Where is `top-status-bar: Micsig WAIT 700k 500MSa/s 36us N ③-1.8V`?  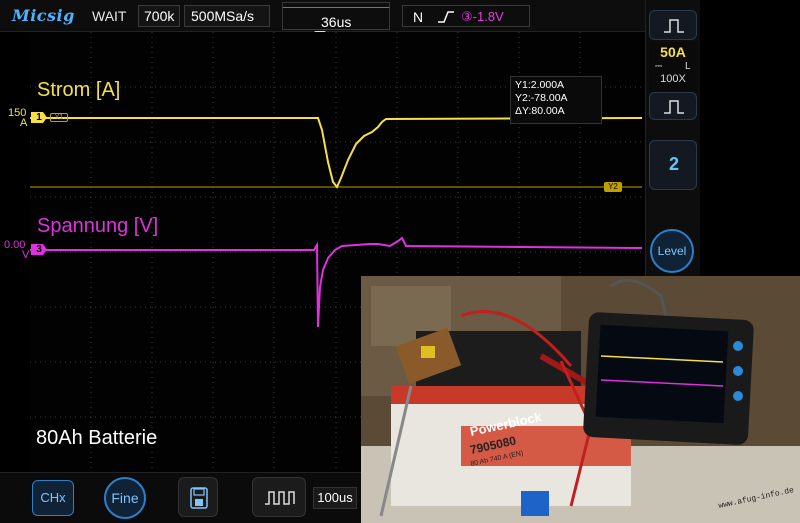
top-status-bar: Micsig WAIT 700k 500MSa/s 36us N ③-1.8V is located at coordinates (322, 16).